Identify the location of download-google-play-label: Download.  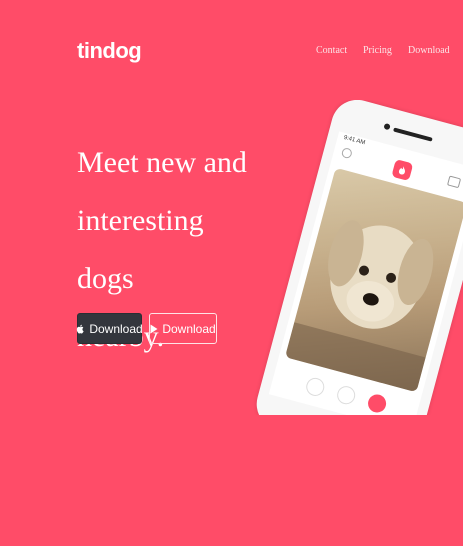
(189, 328).